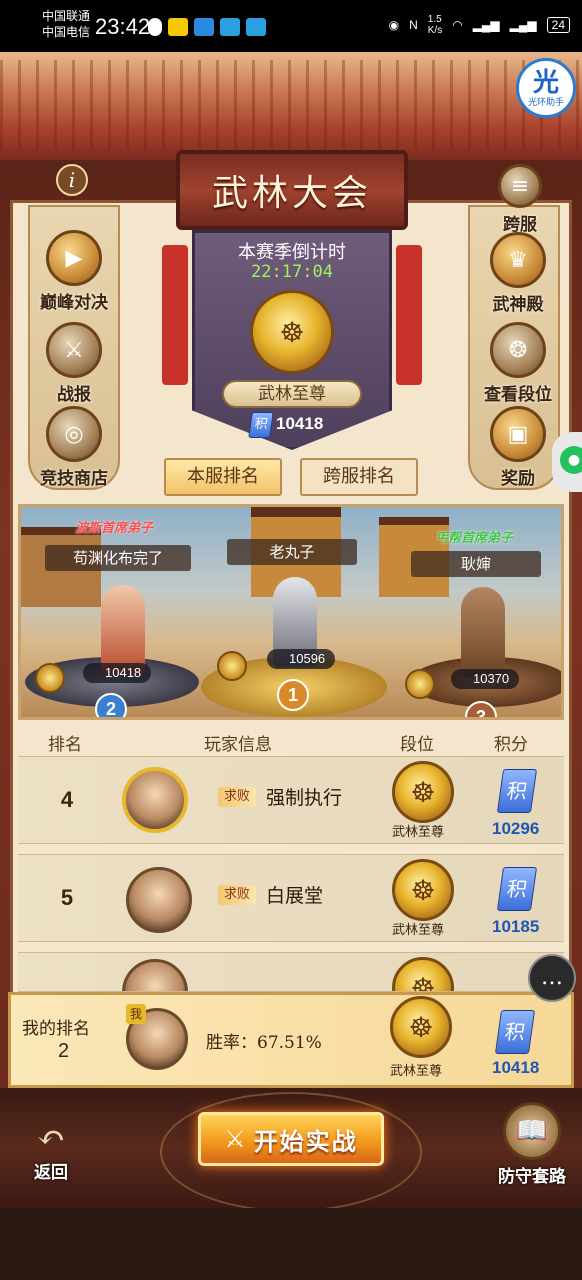 This screenshot has width=582, height=1280. What do you see at coordinates (117, 673) in the screenshot?
I see `podium-score-2nd: 10418` at bounding box center [117, 673].